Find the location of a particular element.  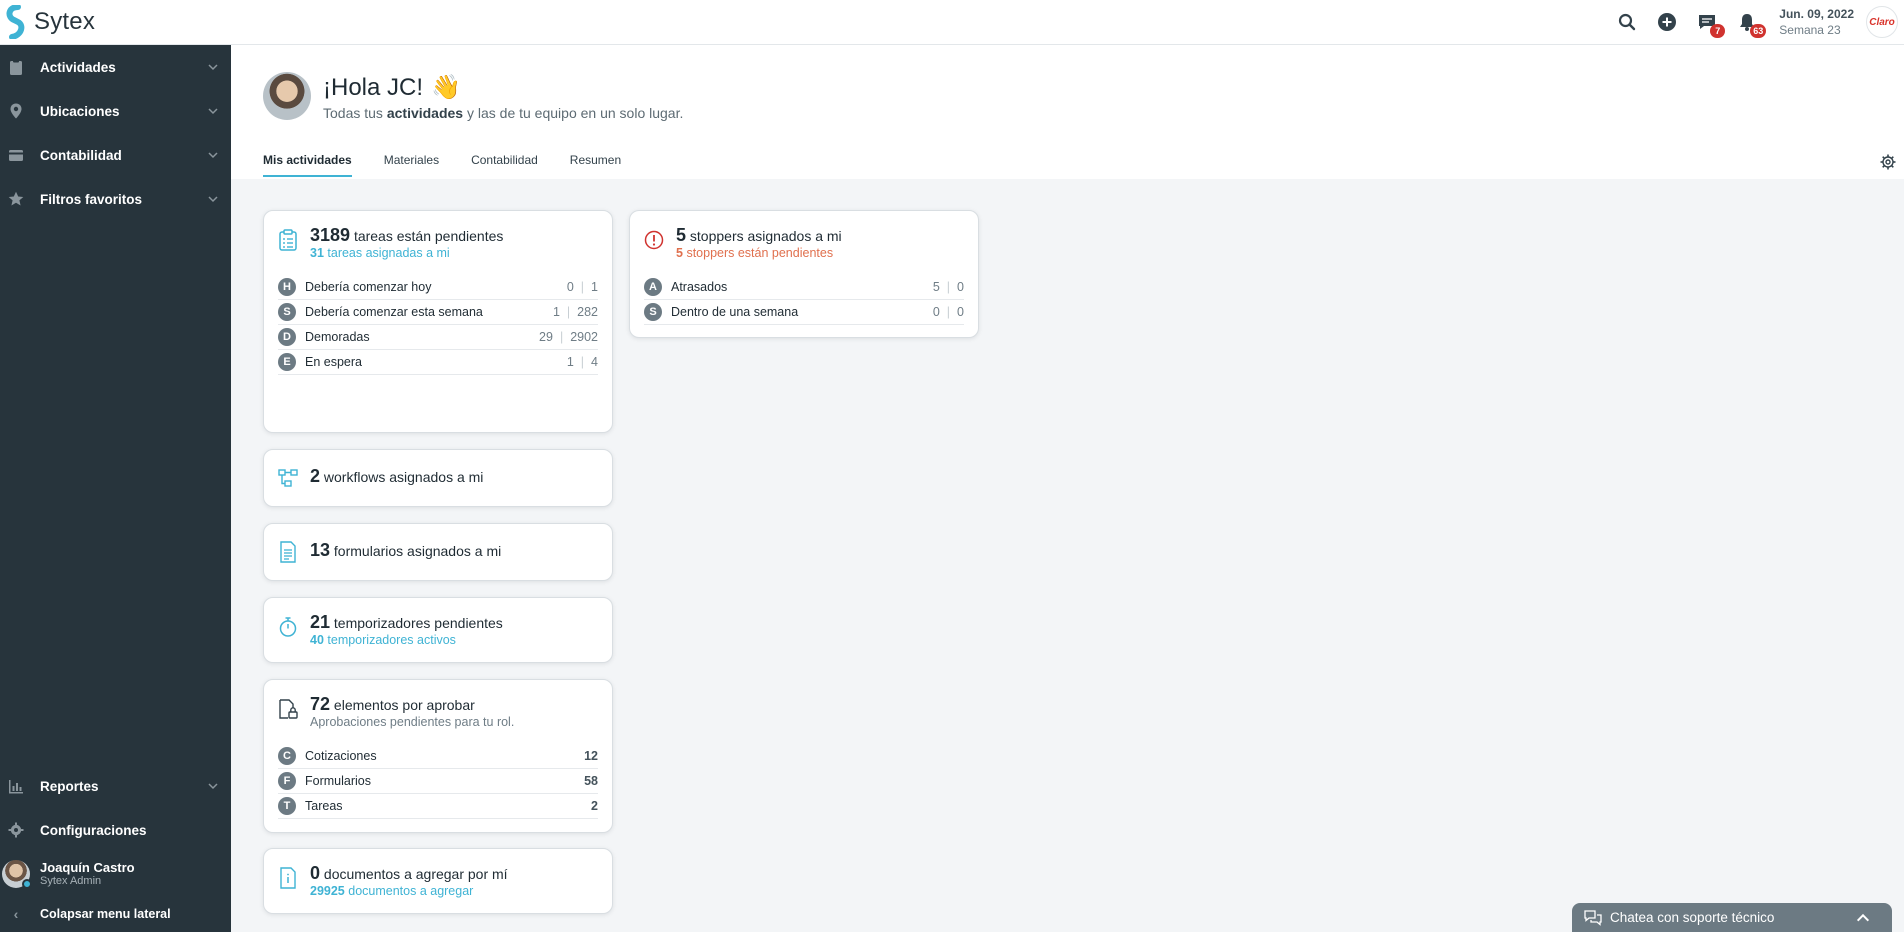

wave-icon: 👋 is located at coordinates (446, 87).